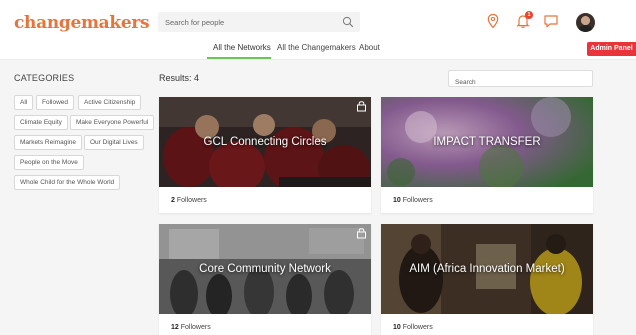 The height and width of the screenshot is (335, 636). I want to click on network-card: GCL Connecting Circles 2 Followers, so click(265, 155).